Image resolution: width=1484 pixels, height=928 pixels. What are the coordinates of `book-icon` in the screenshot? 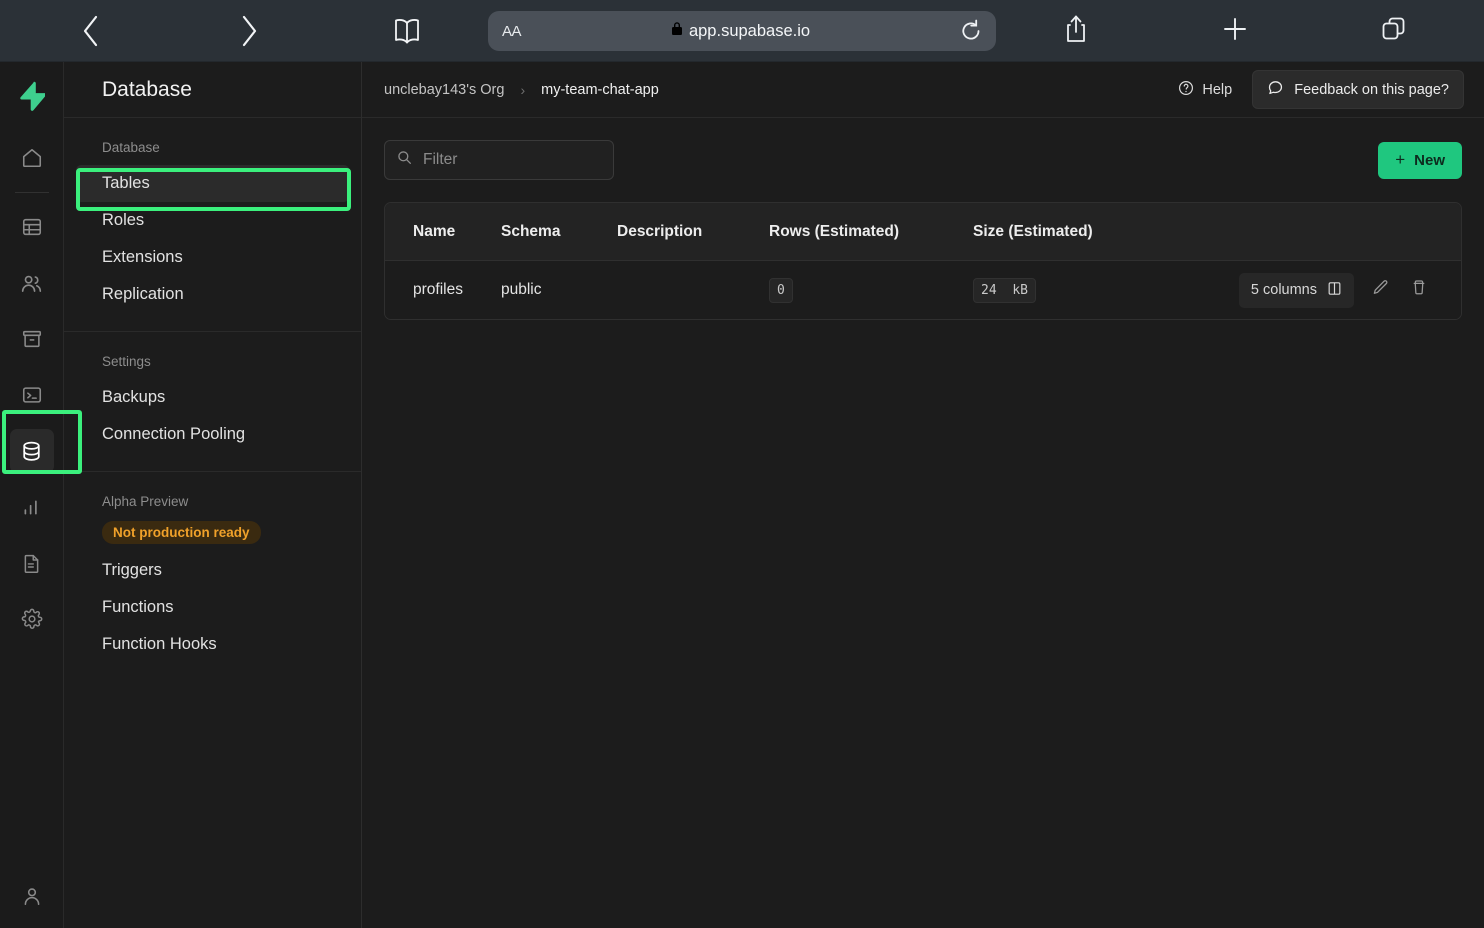 It's located at (407, 31).